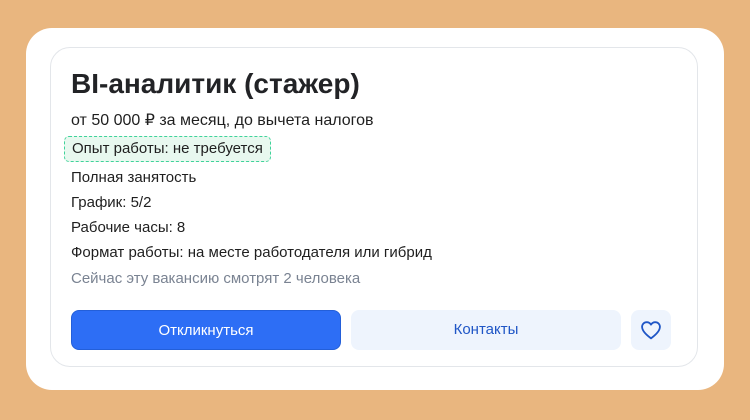  I want to click on salary-text: от 50 000 ₽ за месяц, до вычета налогов, so click(222, 120).